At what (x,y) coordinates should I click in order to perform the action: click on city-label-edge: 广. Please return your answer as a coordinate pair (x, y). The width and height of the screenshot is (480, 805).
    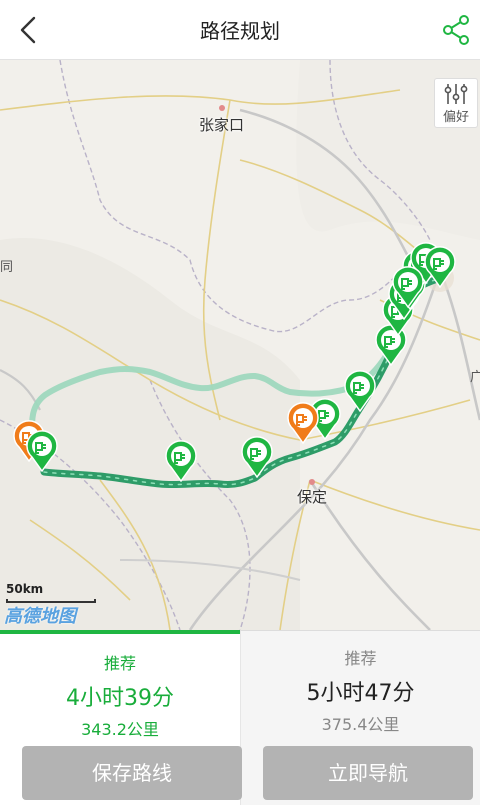
    Looking at the image, I should click on (475, 377).